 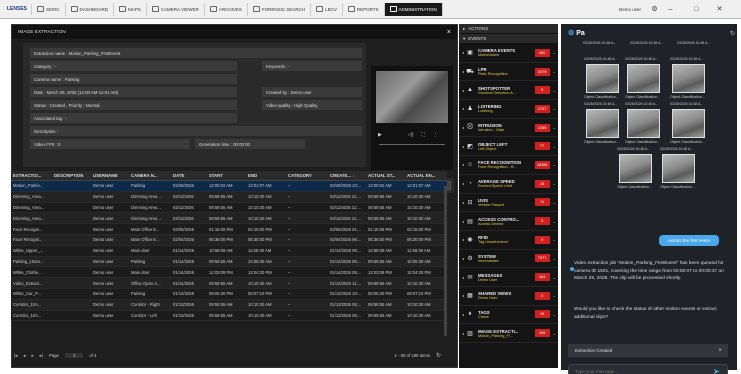 I want to click on actions-header: ▸ ACTIONS, so click(x=508, y=29).